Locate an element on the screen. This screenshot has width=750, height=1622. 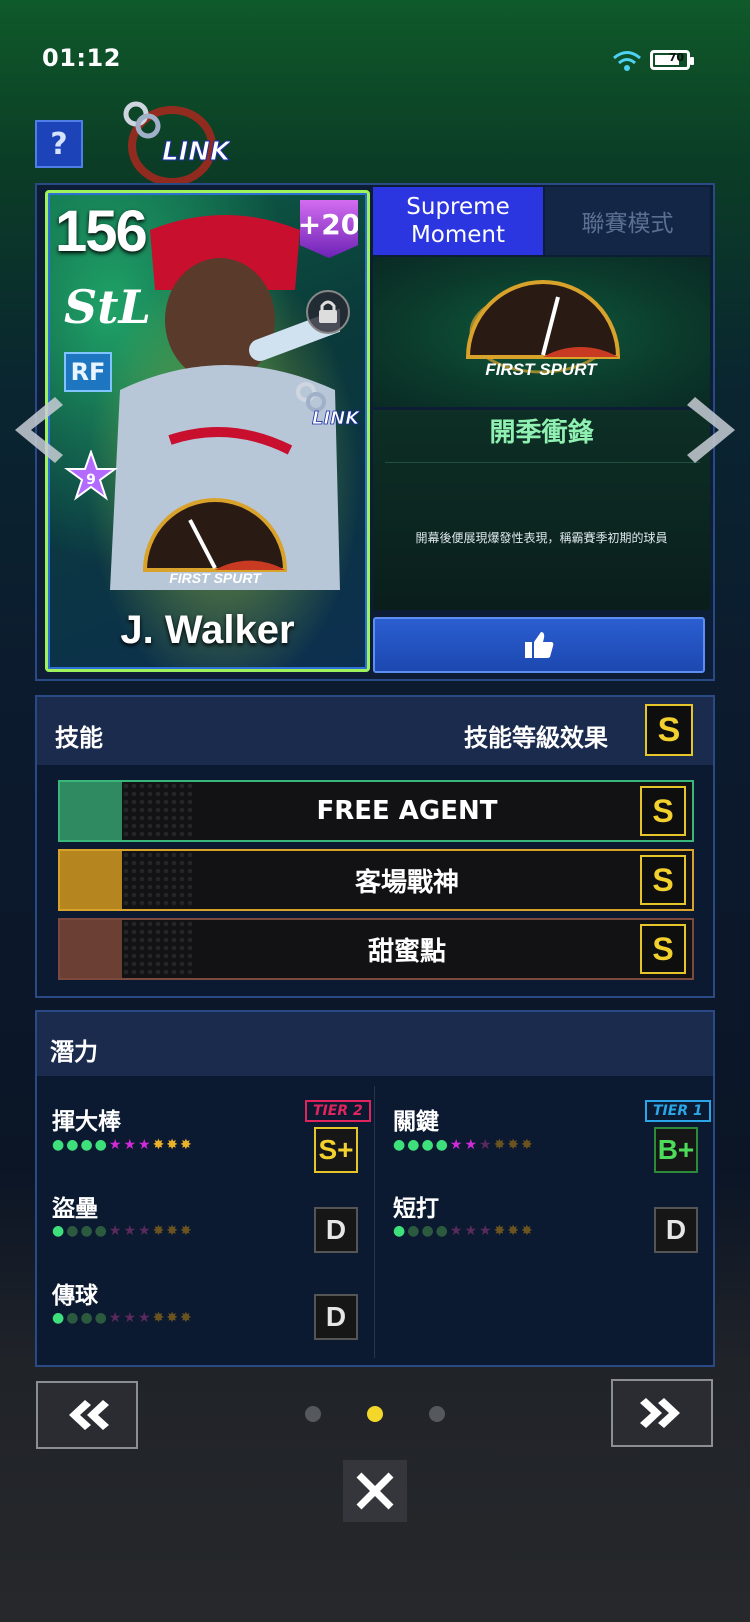
battery-icon: 70 is located at coordinates (672, 60).